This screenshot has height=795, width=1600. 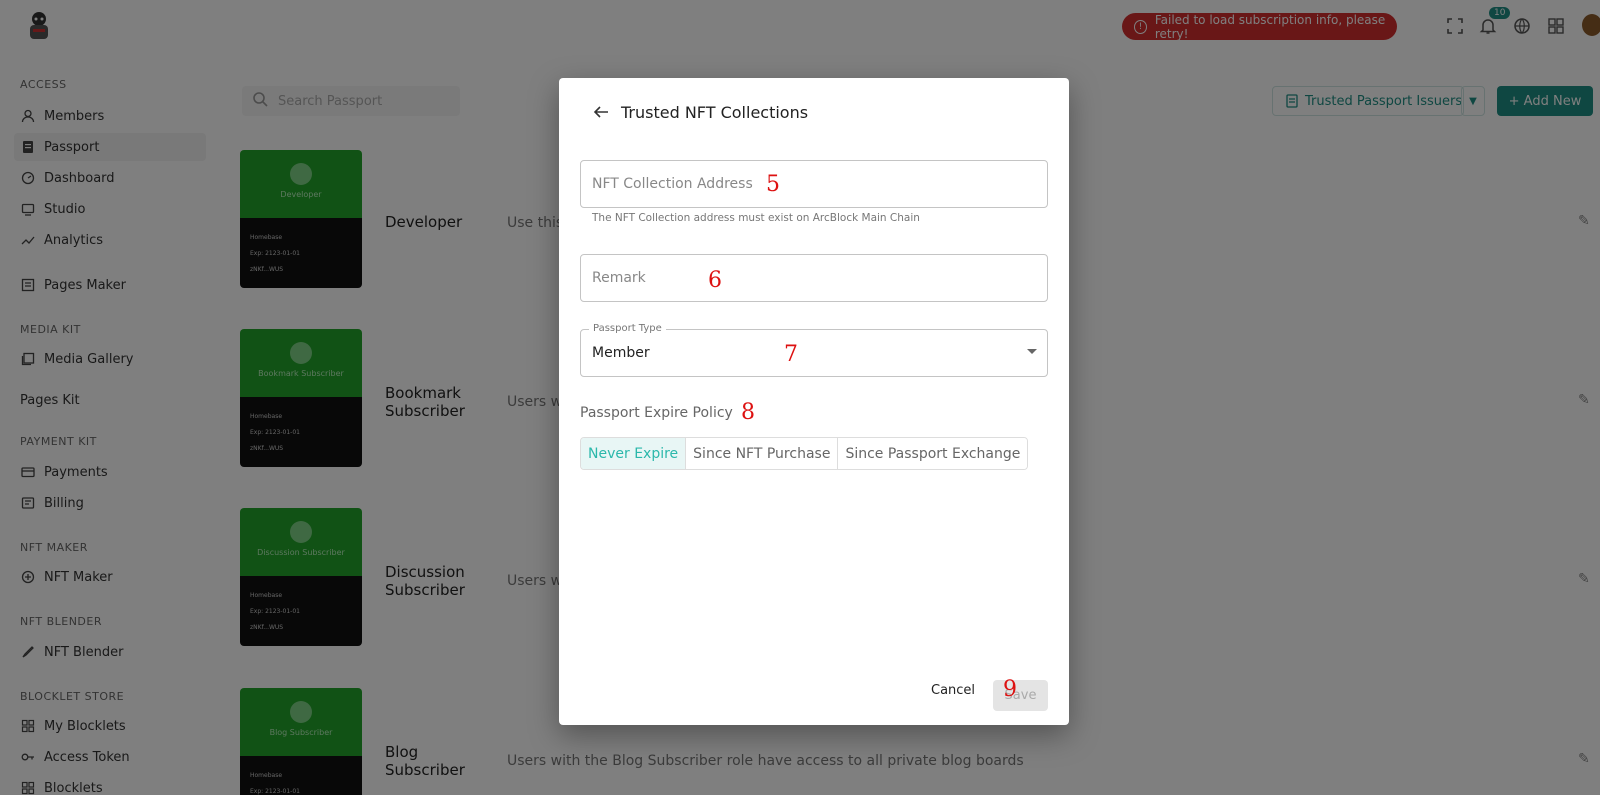 What do you see at coordinates (814, 184) in the screenshot?
I see `nft-collection-address-input: NFT Collection Address` at bounding box center [814, 184].